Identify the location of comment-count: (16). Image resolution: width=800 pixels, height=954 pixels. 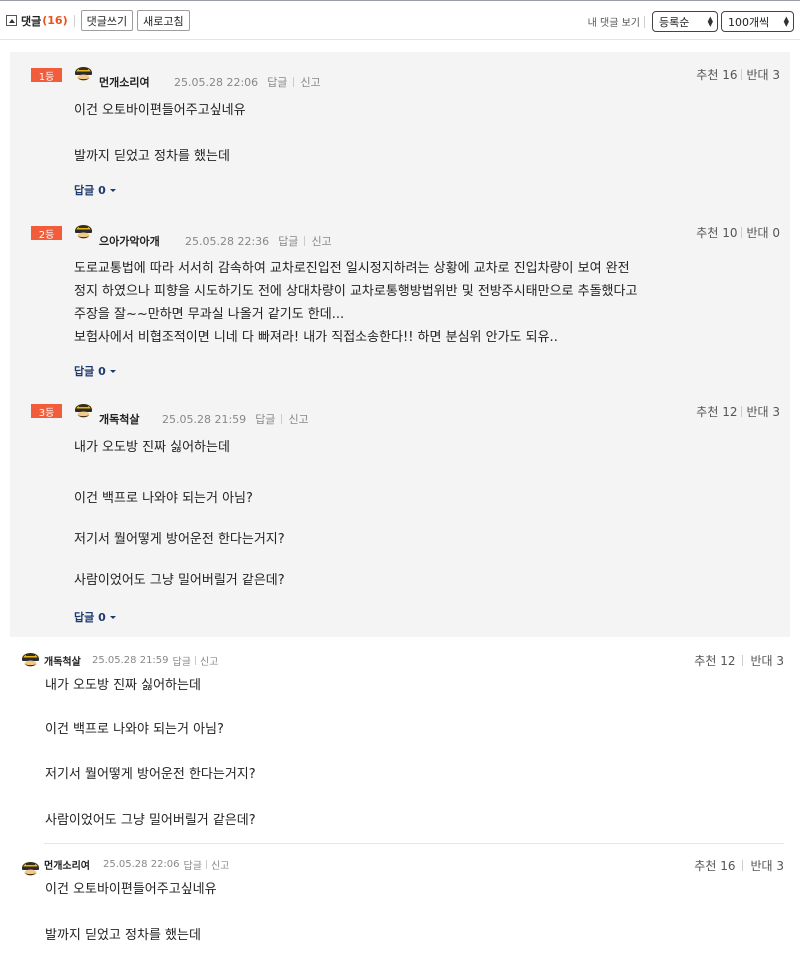
(55, 20).